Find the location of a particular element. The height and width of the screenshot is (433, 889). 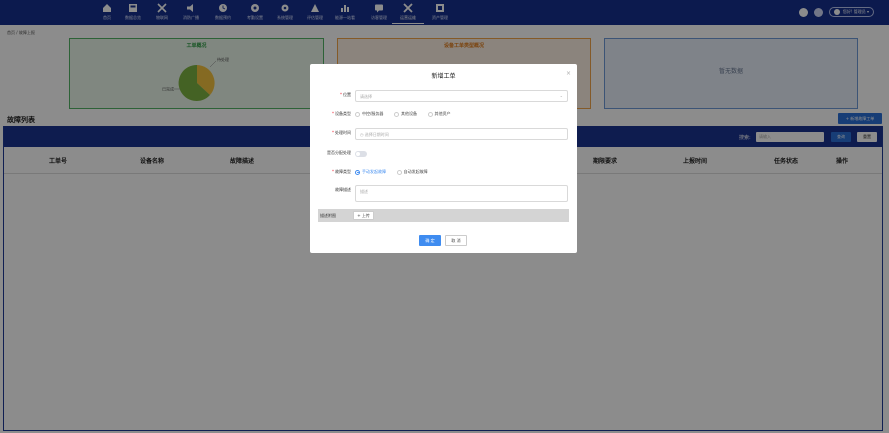

description-textarea: 描述 is located at coordinates (461, 193).